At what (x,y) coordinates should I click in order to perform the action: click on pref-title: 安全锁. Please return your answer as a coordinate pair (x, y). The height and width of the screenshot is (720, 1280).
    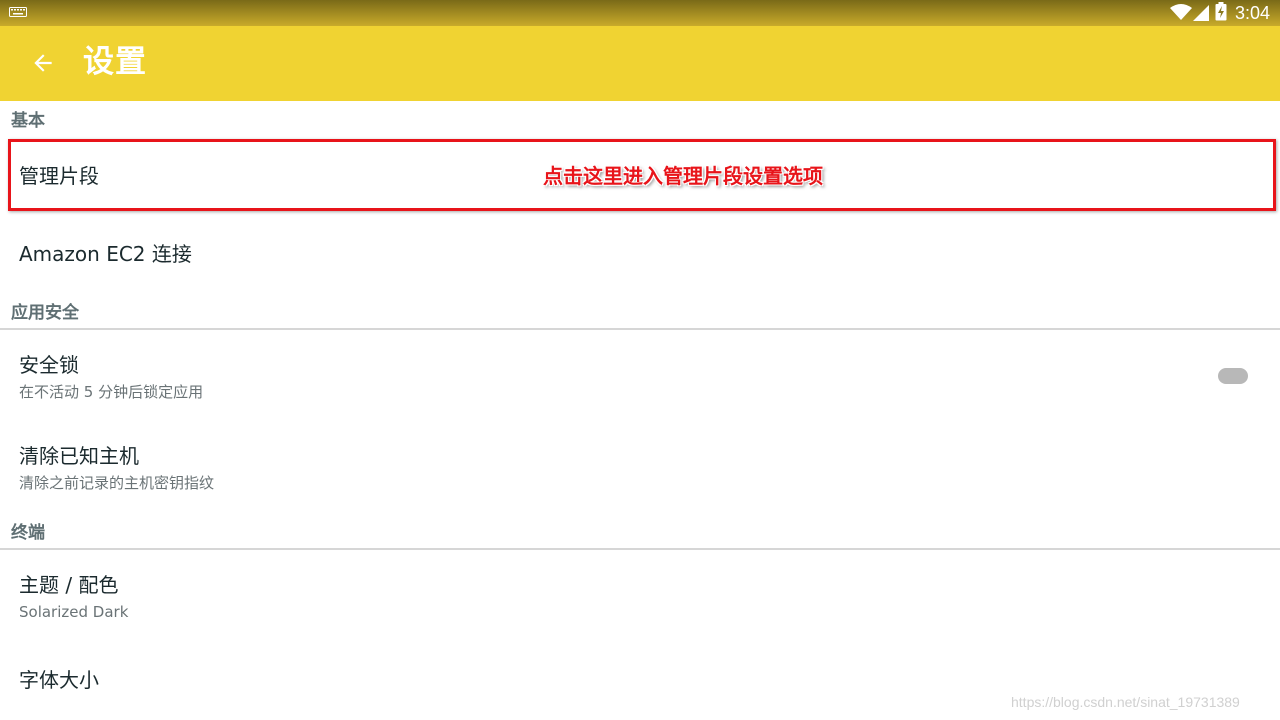
    Looking at the image, I should click on (49, 365).